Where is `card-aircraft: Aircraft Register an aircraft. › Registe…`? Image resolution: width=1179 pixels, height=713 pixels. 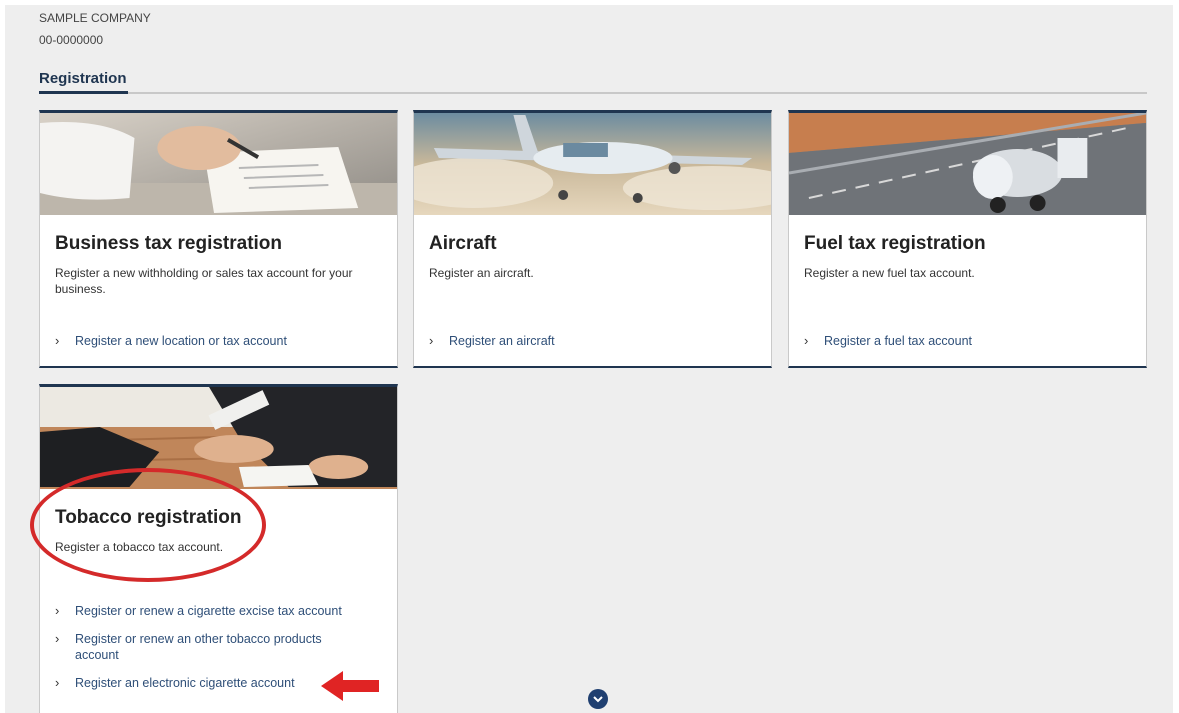 card-aircraft: Aircraft Register an aircraft. › Registe… is located at coordinates (592, 239).